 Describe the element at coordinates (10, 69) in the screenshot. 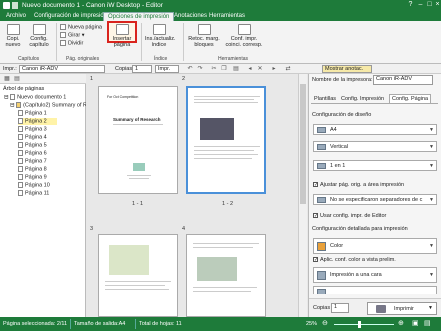

I see `printer-label: Impr.:` at that location.